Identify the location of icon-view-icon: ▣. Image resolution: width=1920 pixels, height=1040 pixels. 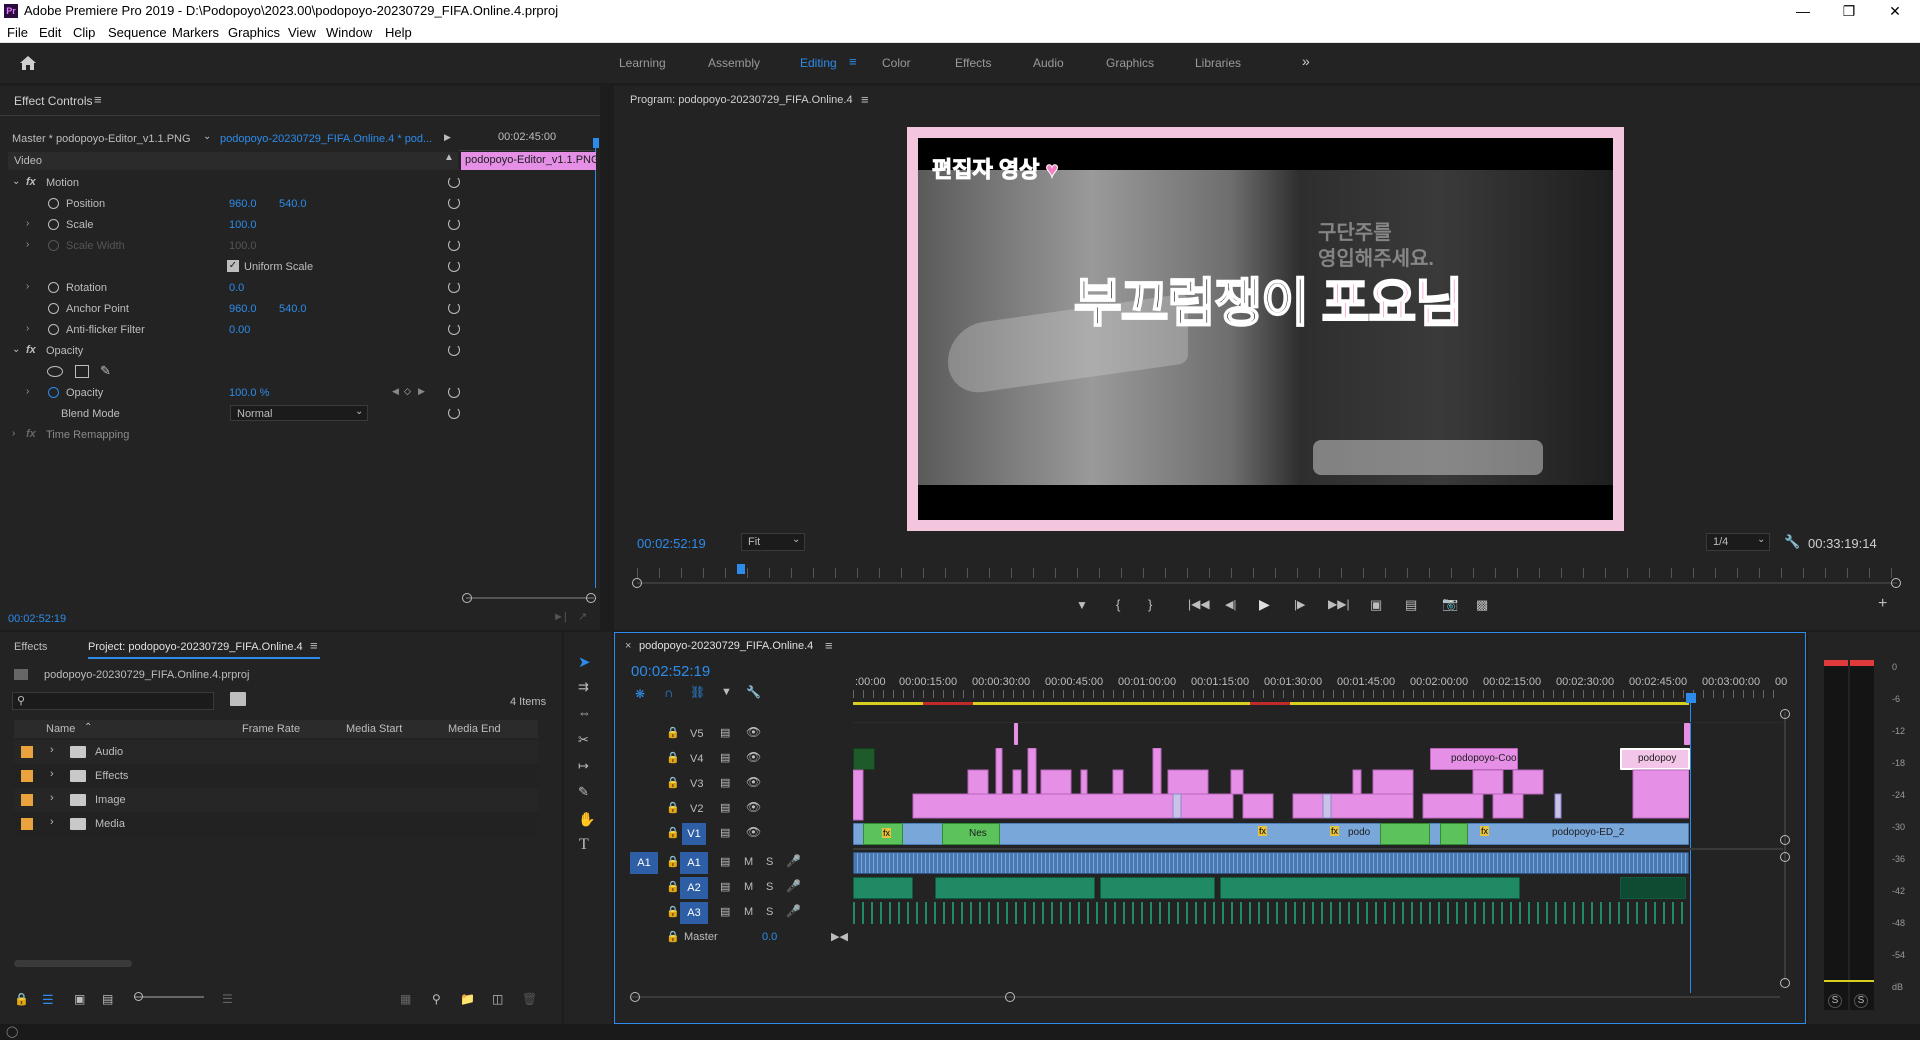
(79, 999).